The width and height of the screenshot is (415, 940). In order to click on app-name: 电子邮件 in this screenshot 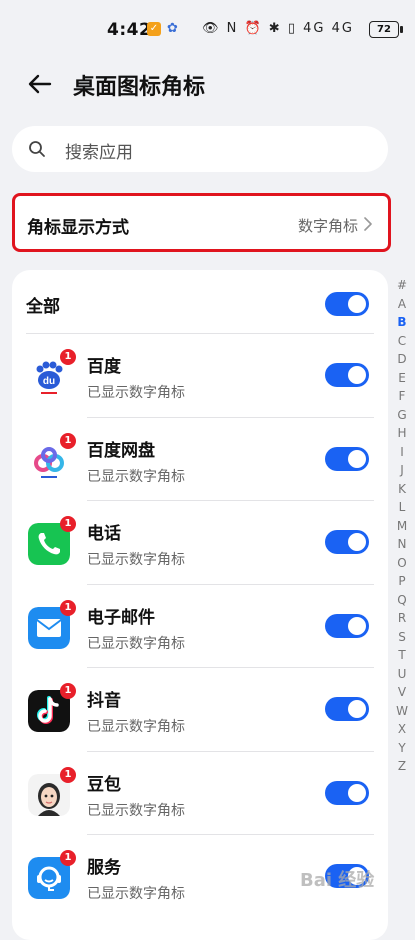, I will do `click(121, 618)`.